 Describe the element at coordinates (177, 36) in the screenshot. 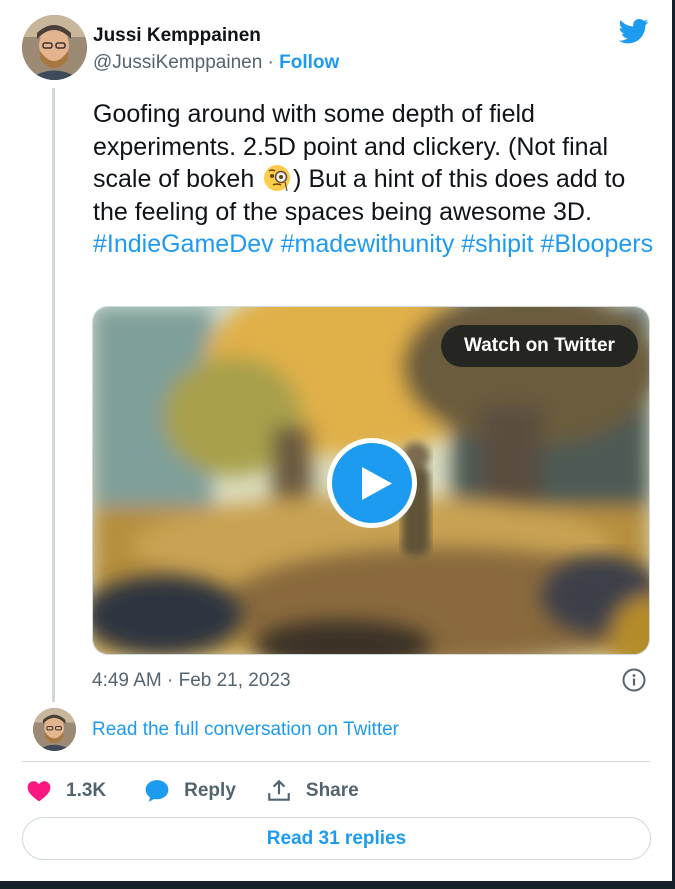

I see `author-name: Jussi Kemppainen` at that location.